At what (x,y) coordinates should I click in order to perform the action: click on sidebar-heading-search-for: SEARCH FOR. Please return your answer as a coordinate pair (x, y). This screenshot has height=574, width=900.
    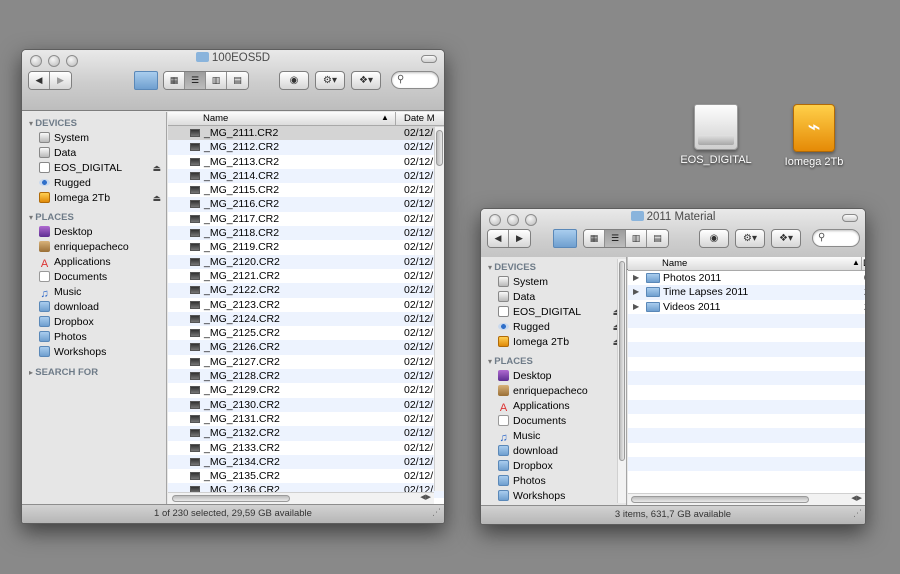
    Looking at the image, I should click on (94, 372).